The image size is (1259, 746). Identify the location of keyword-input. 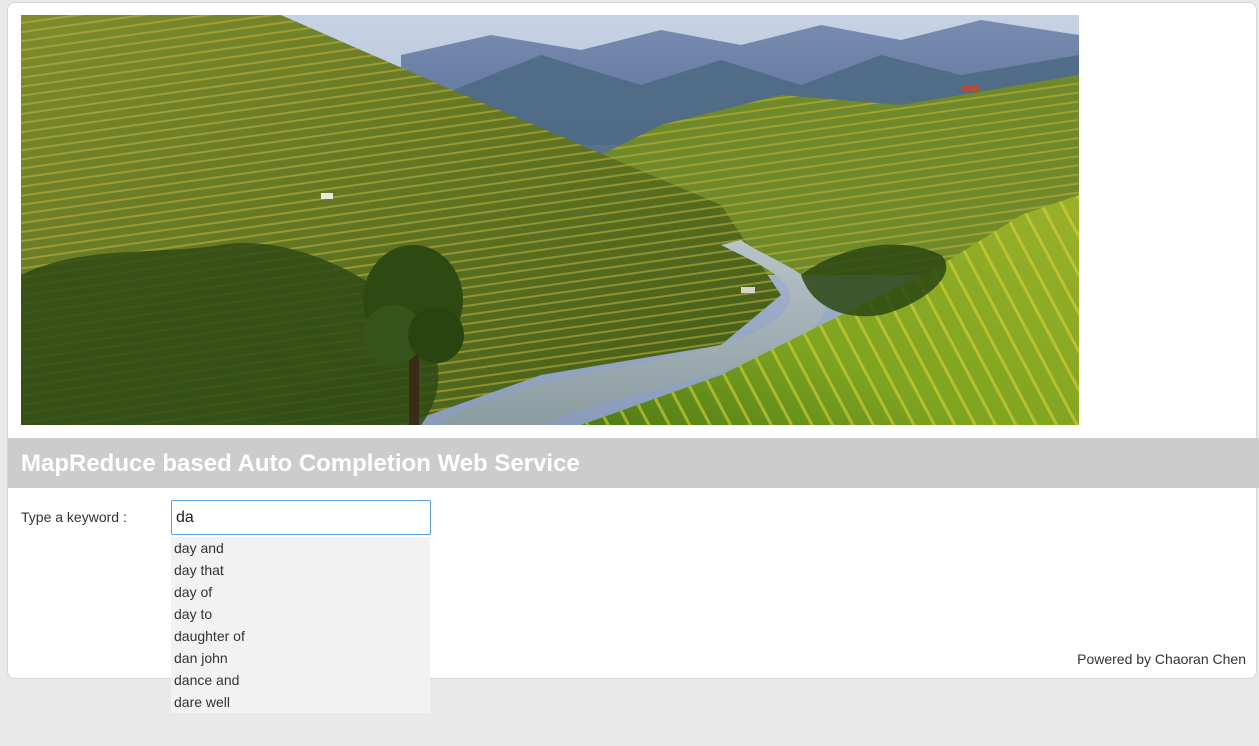
(301, 517).